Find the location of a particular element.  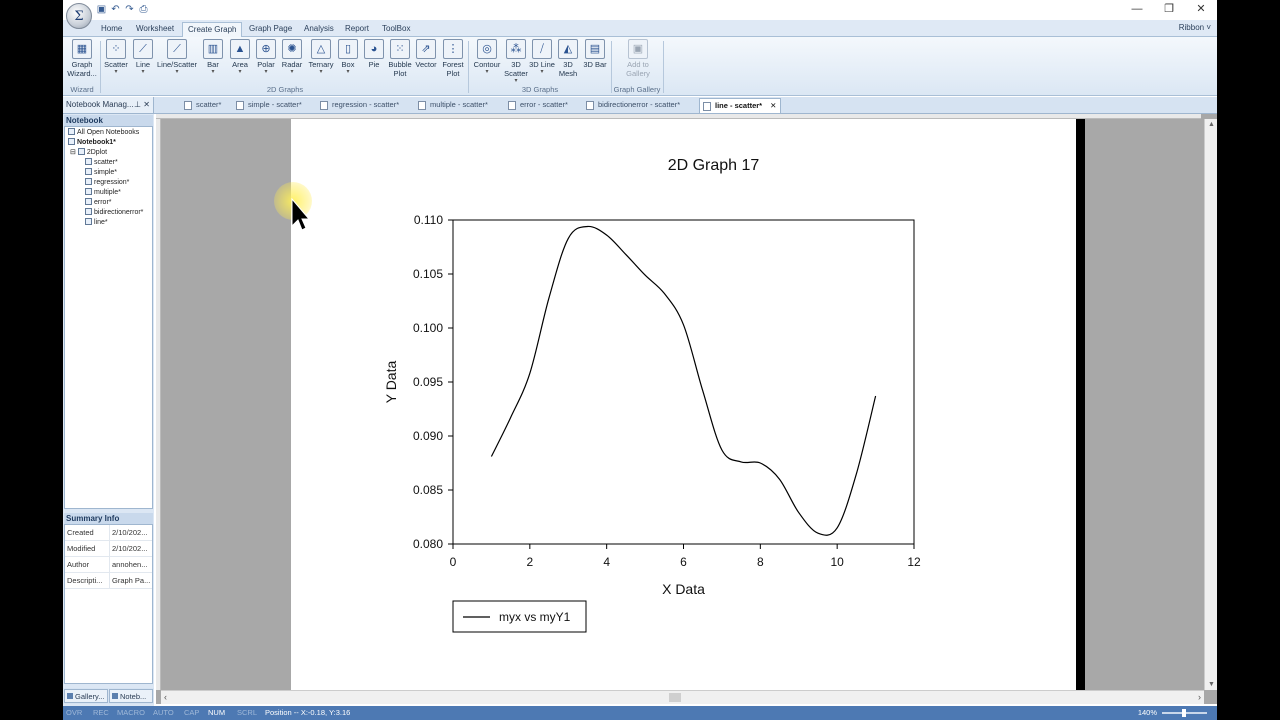

tree-item-graph: error* is located at coordinates (98, 203).